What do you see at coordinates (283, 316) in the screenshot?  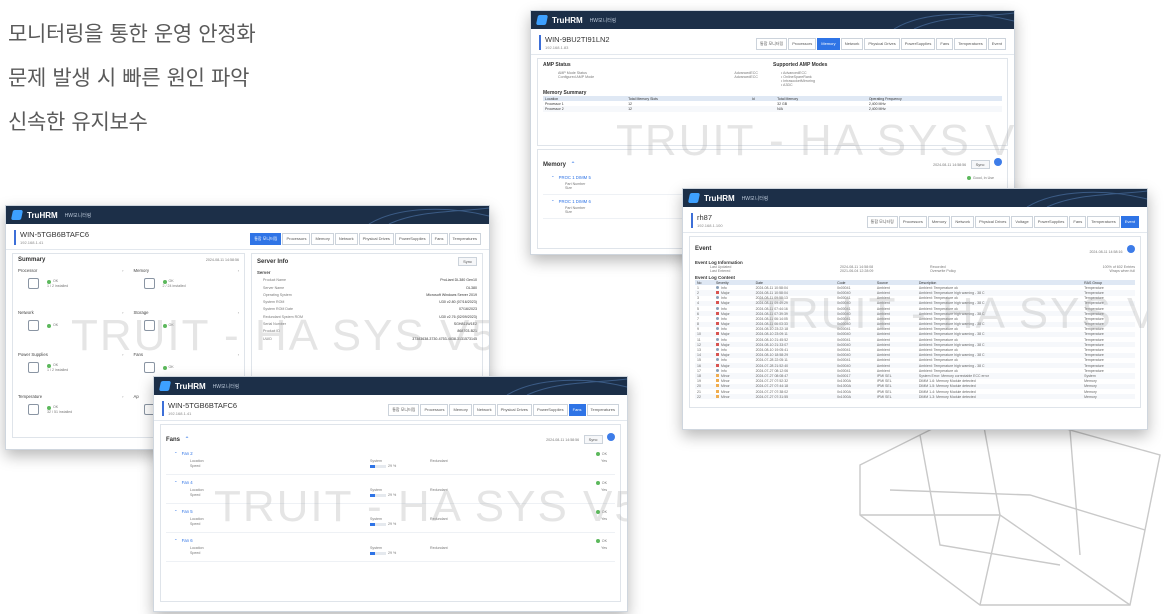 I see `server-label: Redundant System ROM` at bounding box center [283, 316].